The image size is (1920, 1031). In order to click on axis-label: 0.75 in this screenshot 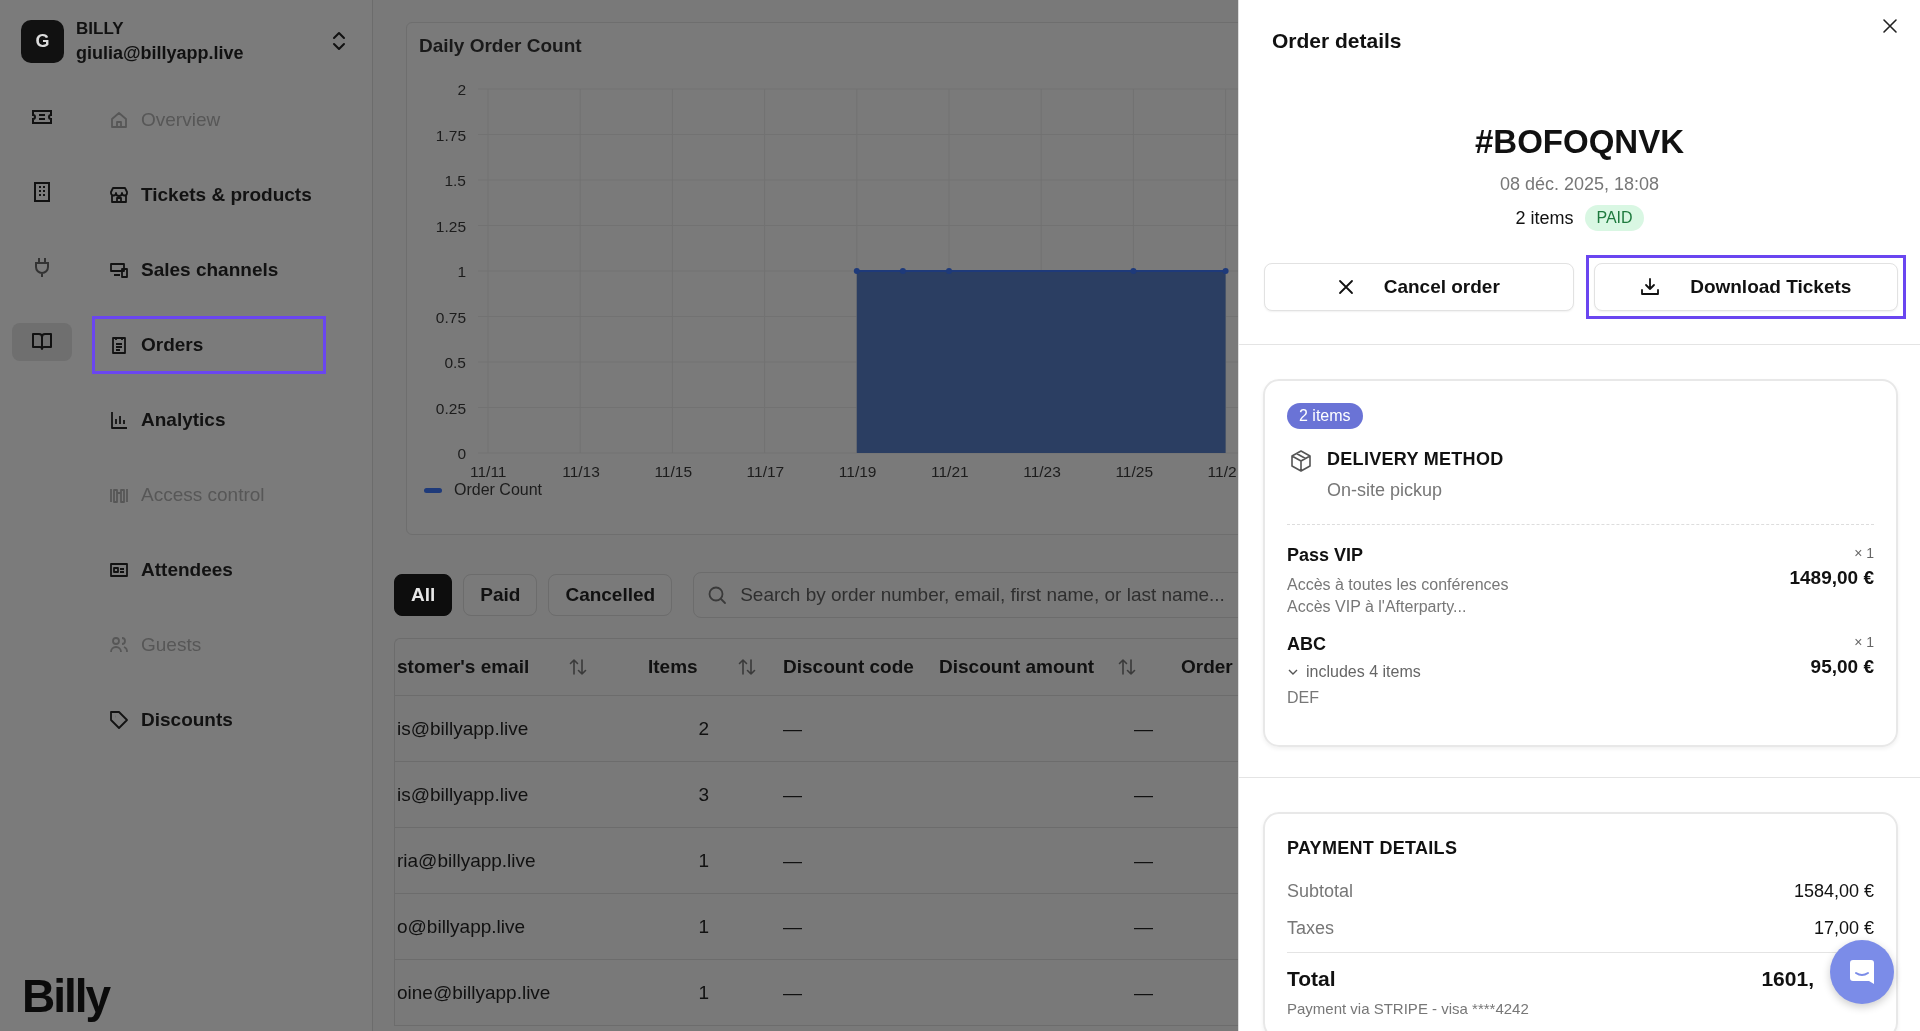, I will do `click(450, 317)`.